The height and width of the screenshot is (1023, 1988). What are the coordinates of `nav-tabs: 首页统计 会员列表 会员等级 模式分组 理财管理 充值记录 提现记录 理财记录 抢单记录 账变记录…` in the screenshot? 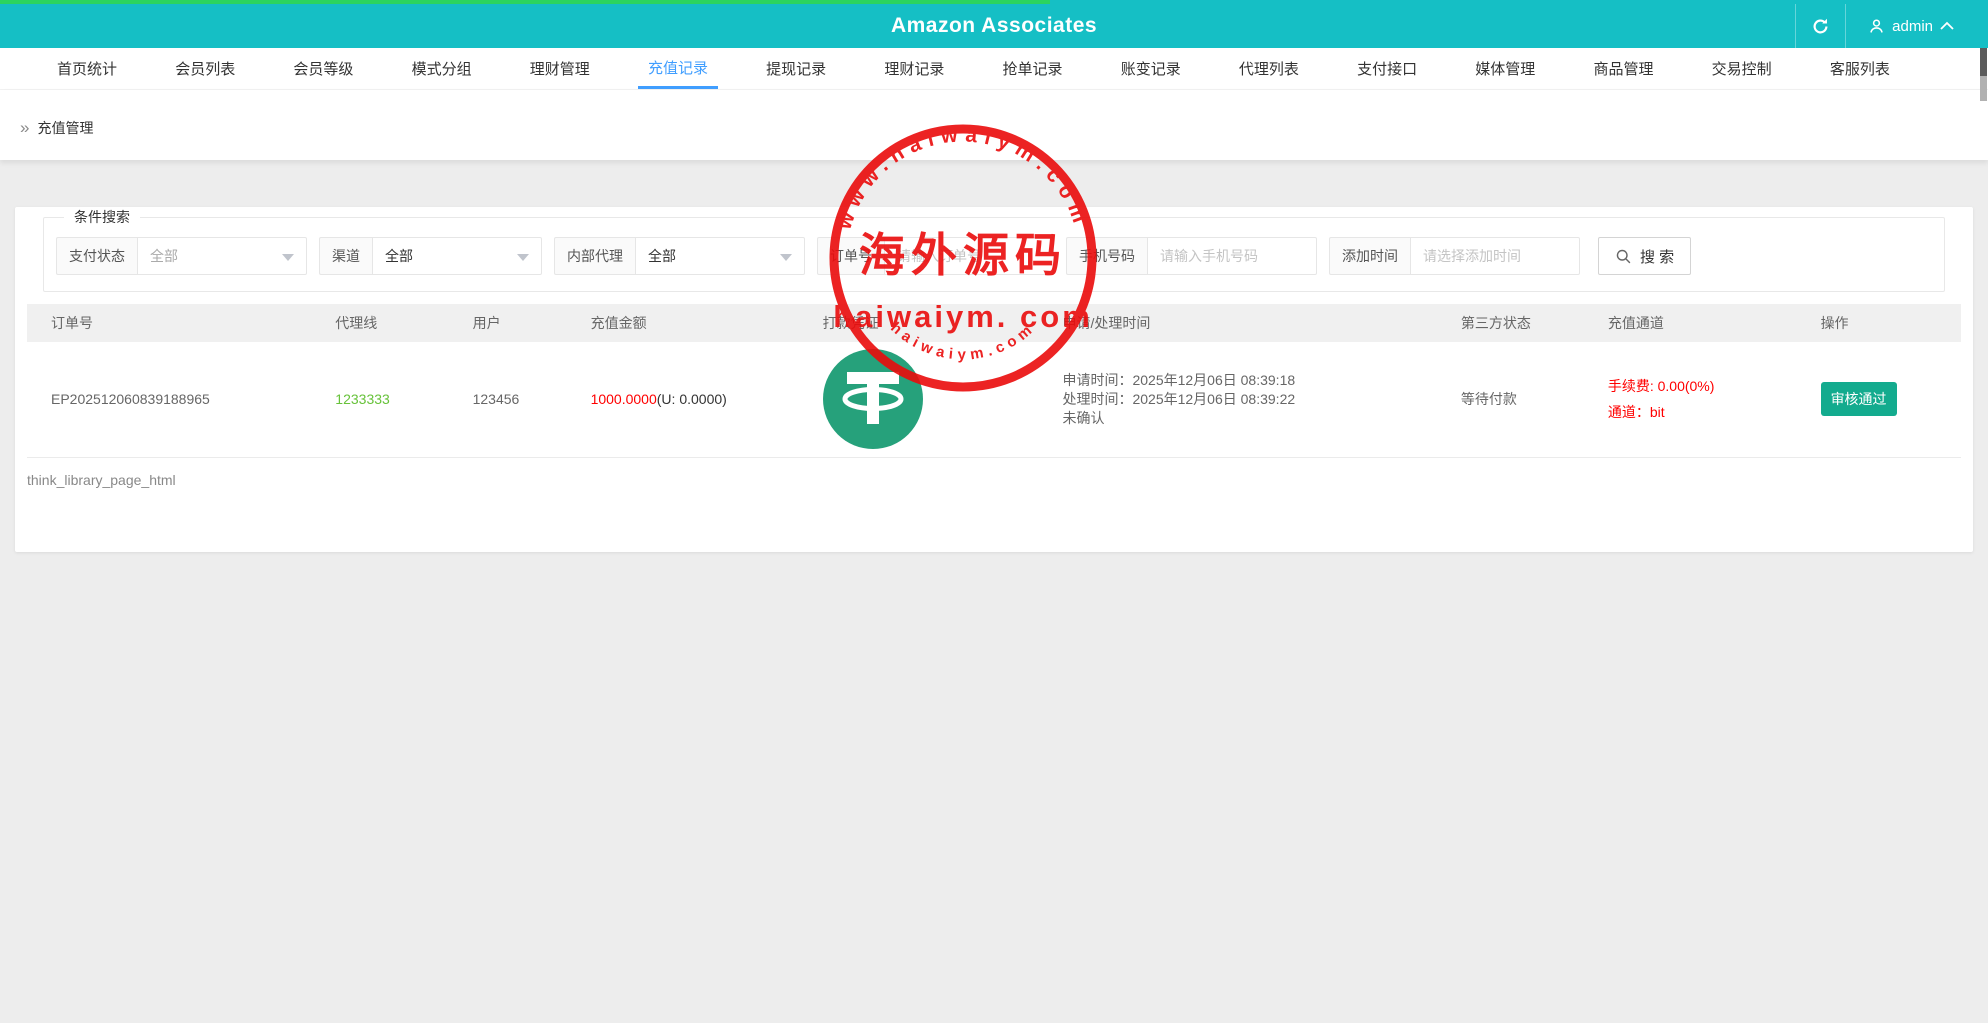 It's located at (994, 69).